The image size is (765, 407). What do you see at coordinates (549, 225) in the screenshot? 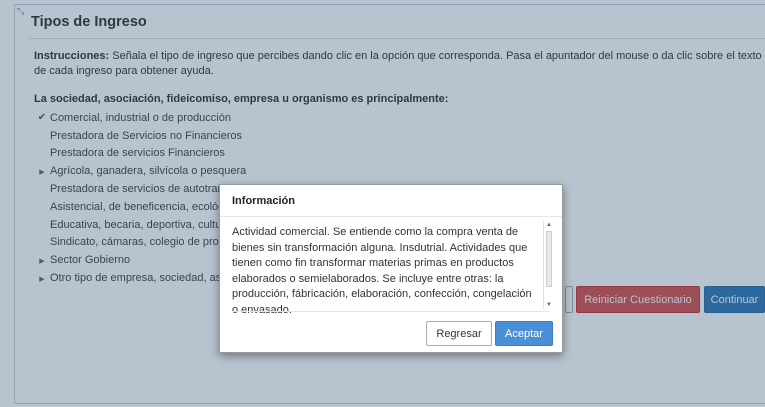
I see `scroll-up-arrow-icon: ▲` at bounding box center [549, 225].